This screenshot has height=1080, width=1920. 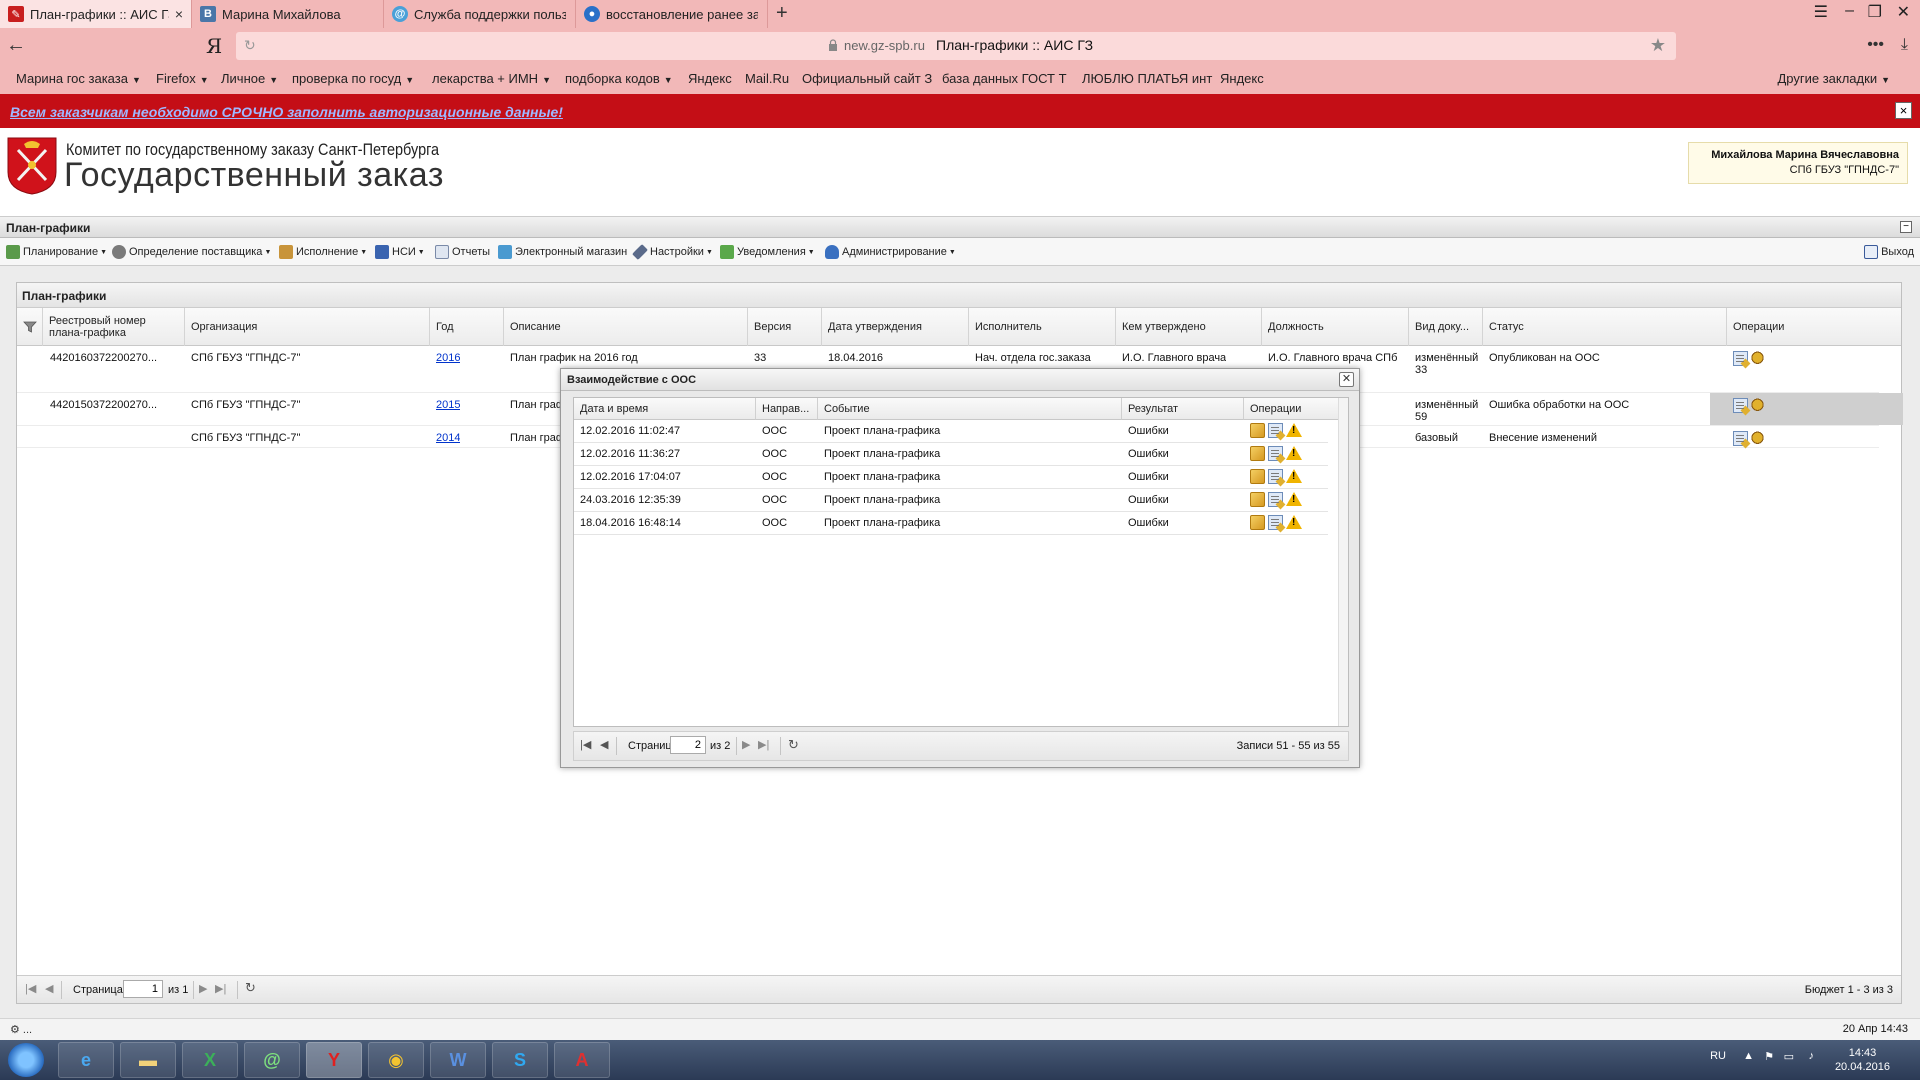 I want to click on clock: 14:43 20.04.2016, so click(x=1862, y=1060).